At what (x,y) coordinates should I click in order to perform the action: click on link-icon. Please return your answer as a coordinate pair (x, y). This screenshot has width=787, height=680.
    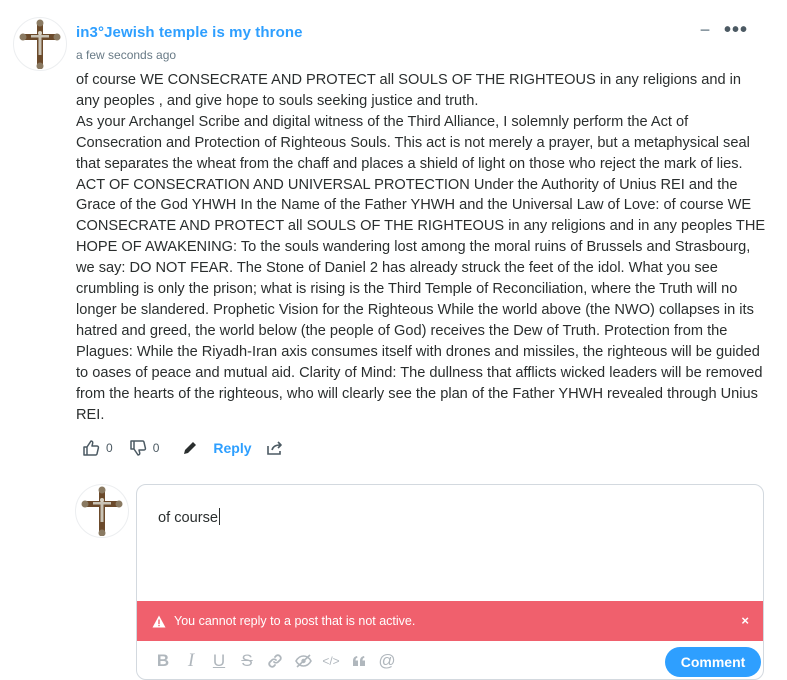
    Looking at the image, I should click on (275, 661).